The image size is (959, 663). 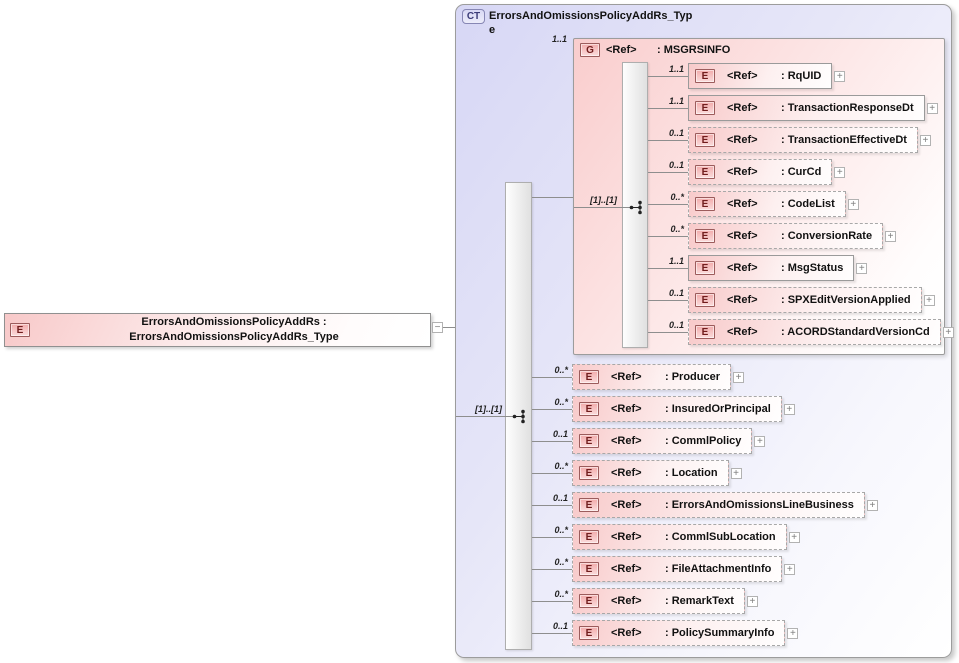 I want to click on element-box-policysummaryinfo: E <Ref> : PolicySummaryInfo, so click(x=679, y=633).